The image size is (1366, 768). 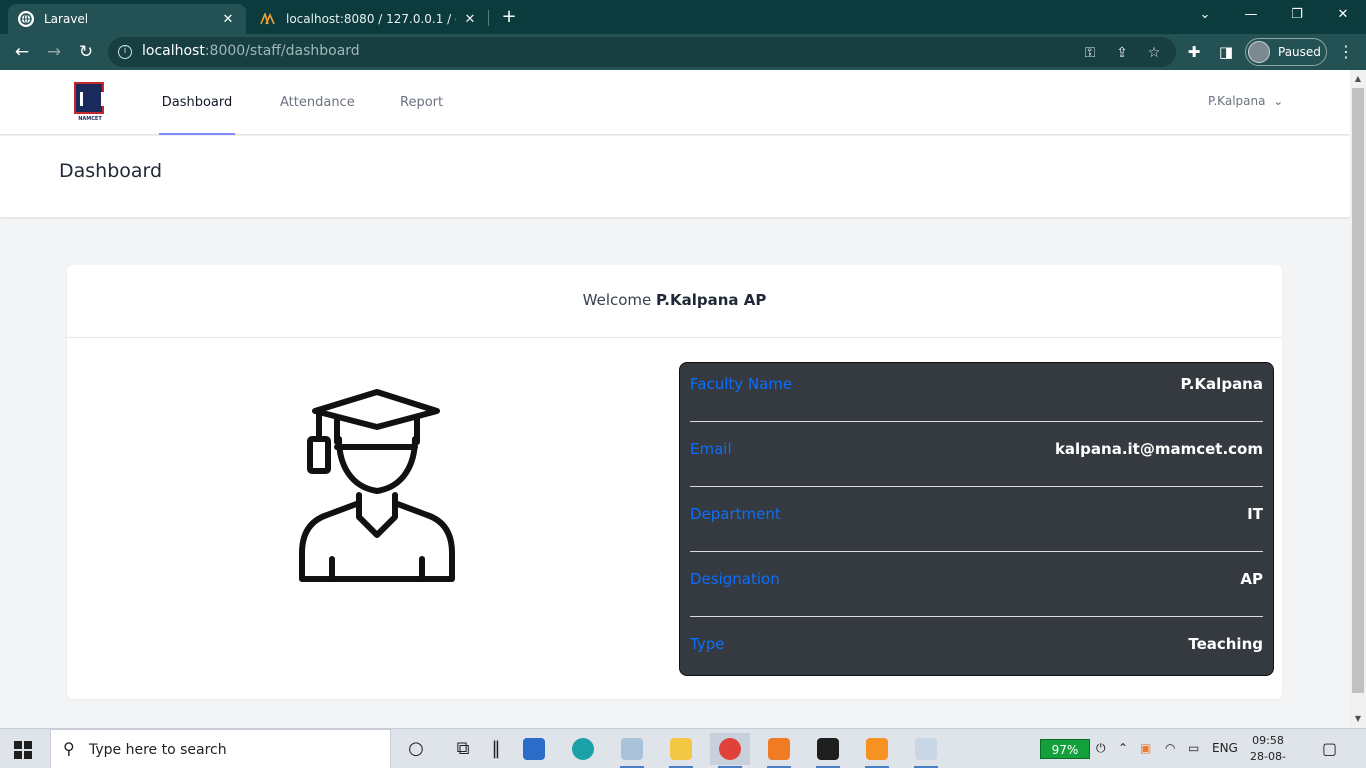 What do you see at coordinates (1122, 53) in the screenshot?
I see `share-icon: ⇪` at bounding box center [1122, 53].